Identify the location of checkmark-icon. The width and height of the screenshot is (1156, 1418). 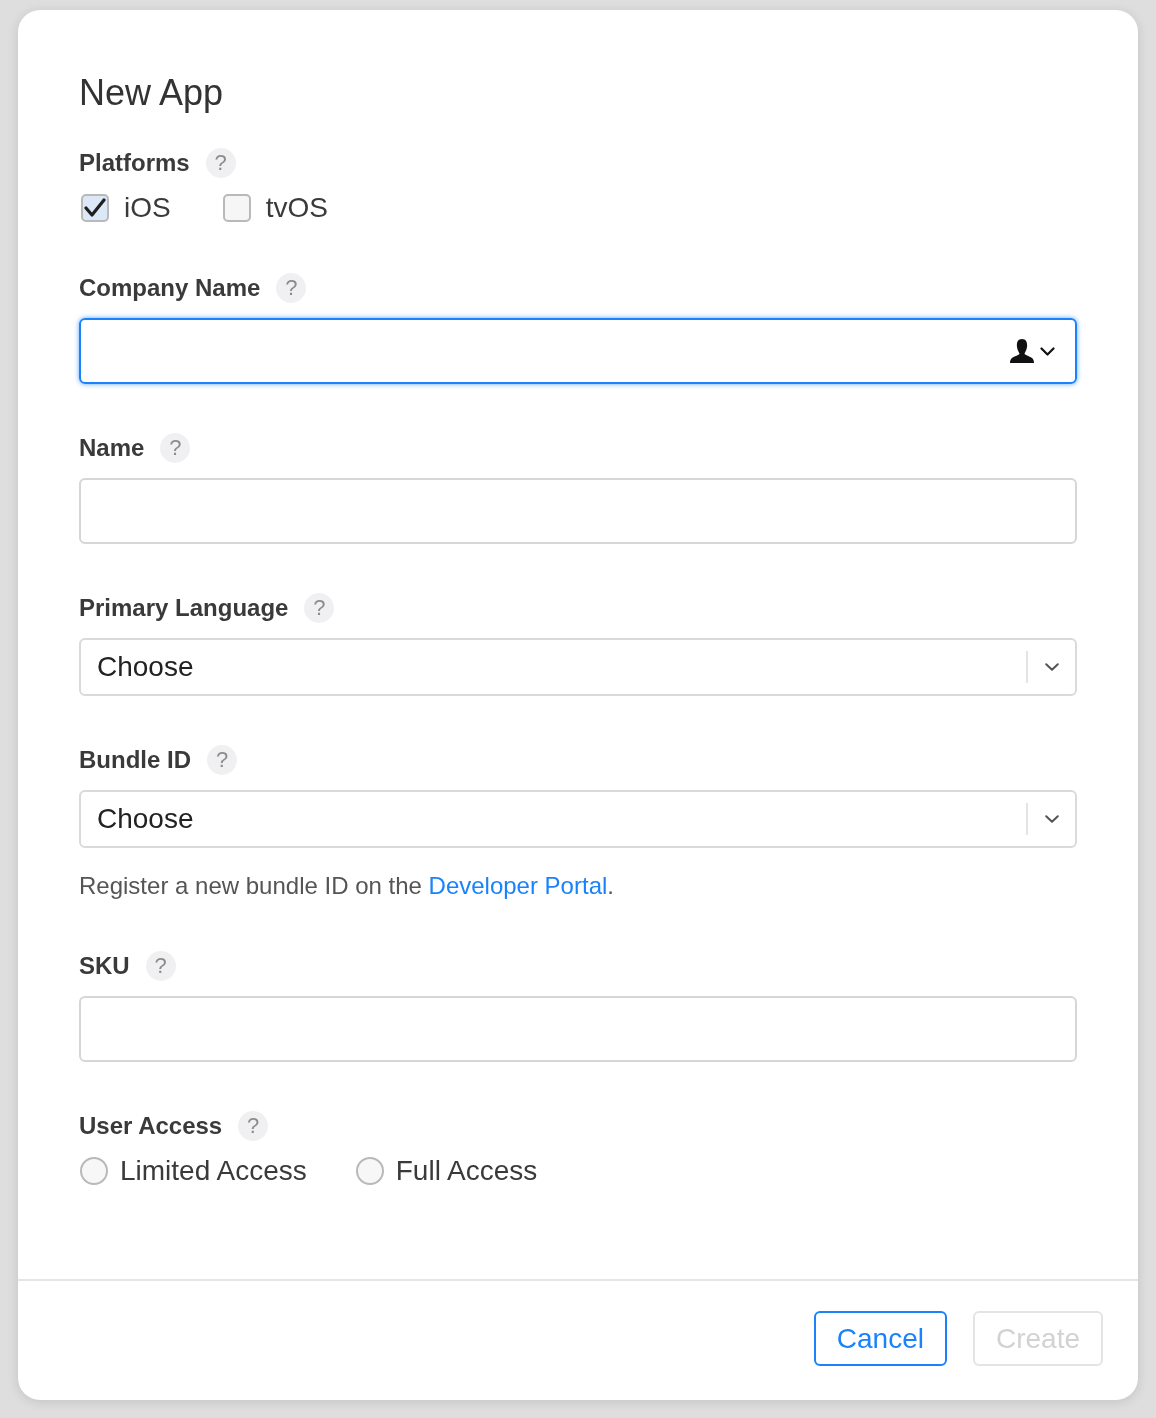
(95, 208).